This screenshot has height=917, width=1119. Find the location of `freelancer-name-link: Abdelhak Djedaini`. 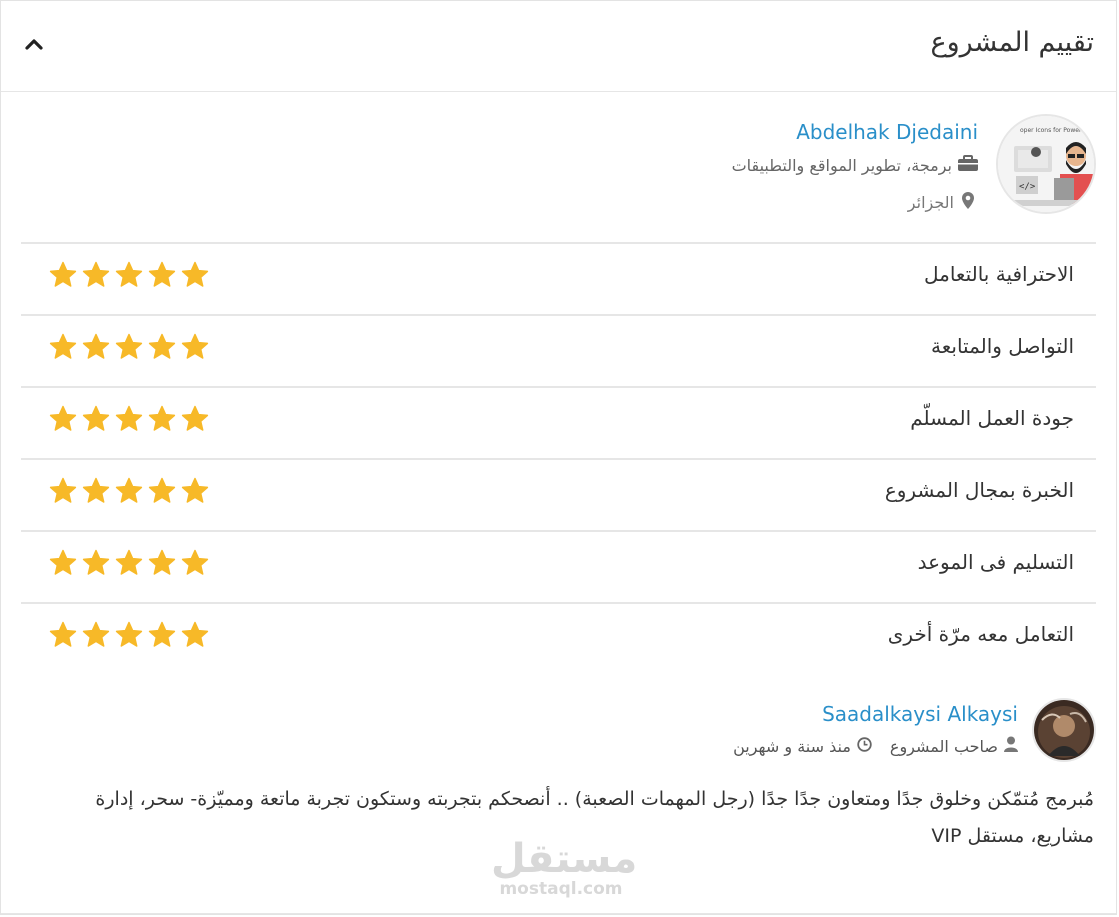

freelancer-name-link: Abdelhak Djedaini is located at coordinates (887, 132).